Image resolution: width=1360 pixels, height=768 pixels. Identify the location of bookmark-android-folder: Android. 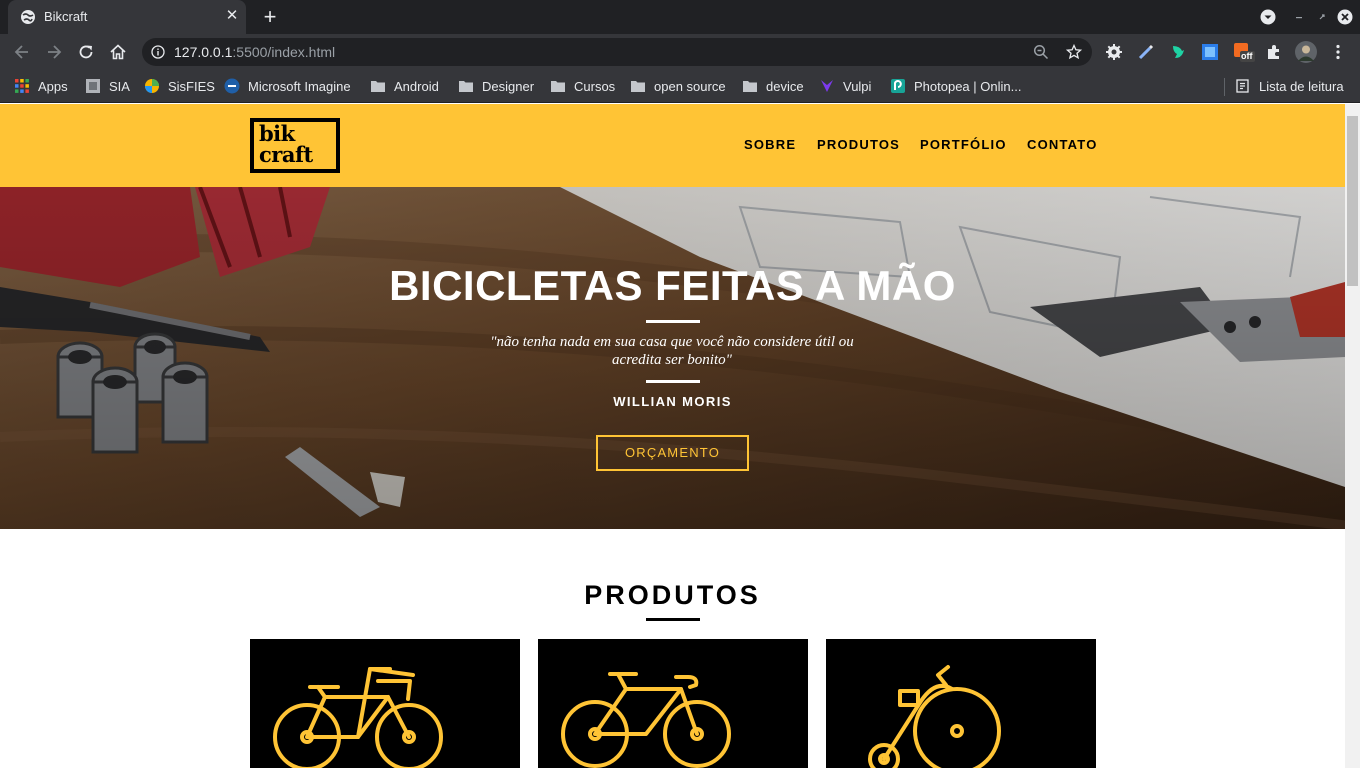
(404, 86).